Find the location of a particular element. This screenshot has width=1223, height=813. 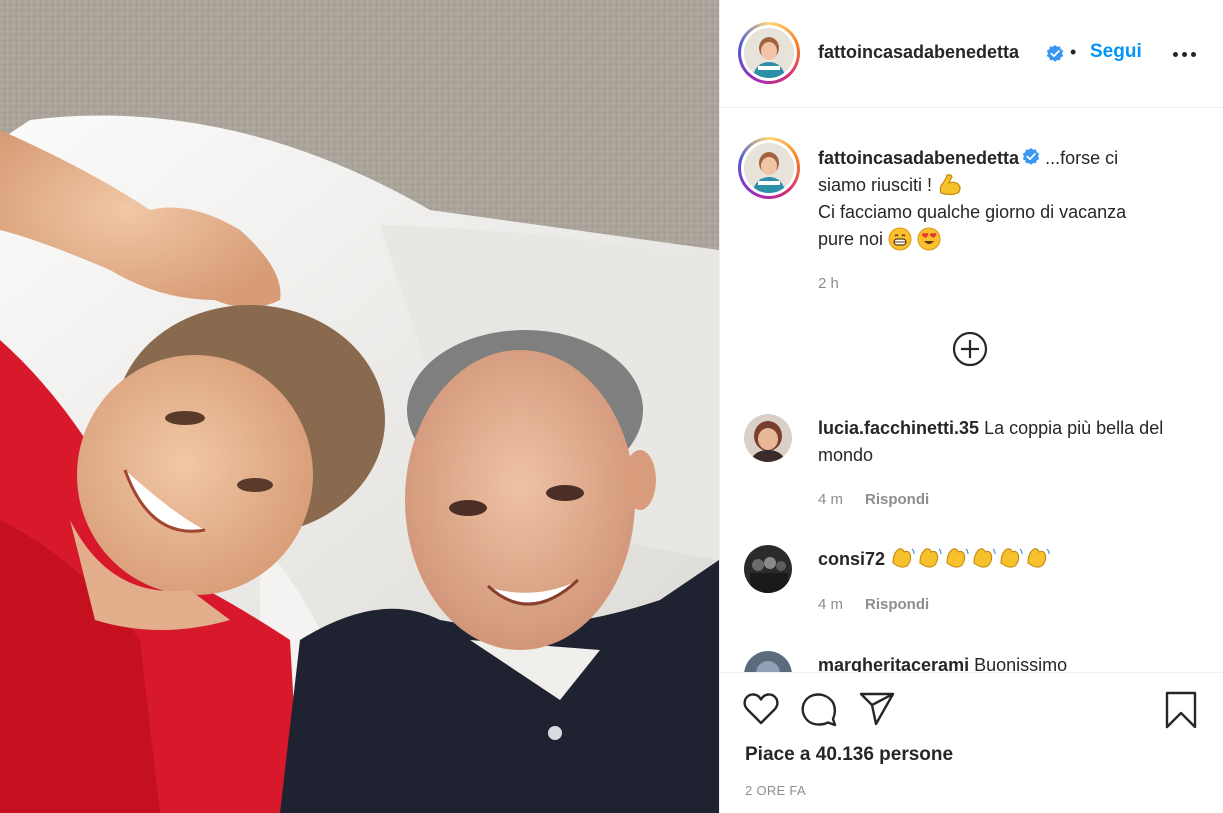

comment-content: Buonissimo is located at coordinates (1021, 663).